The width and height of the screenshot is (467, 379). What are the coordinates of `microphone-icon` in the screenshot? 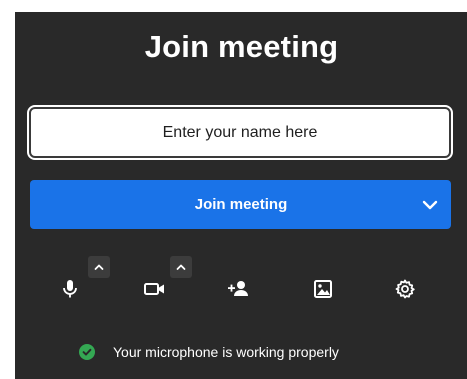 It's located at (70, 289).